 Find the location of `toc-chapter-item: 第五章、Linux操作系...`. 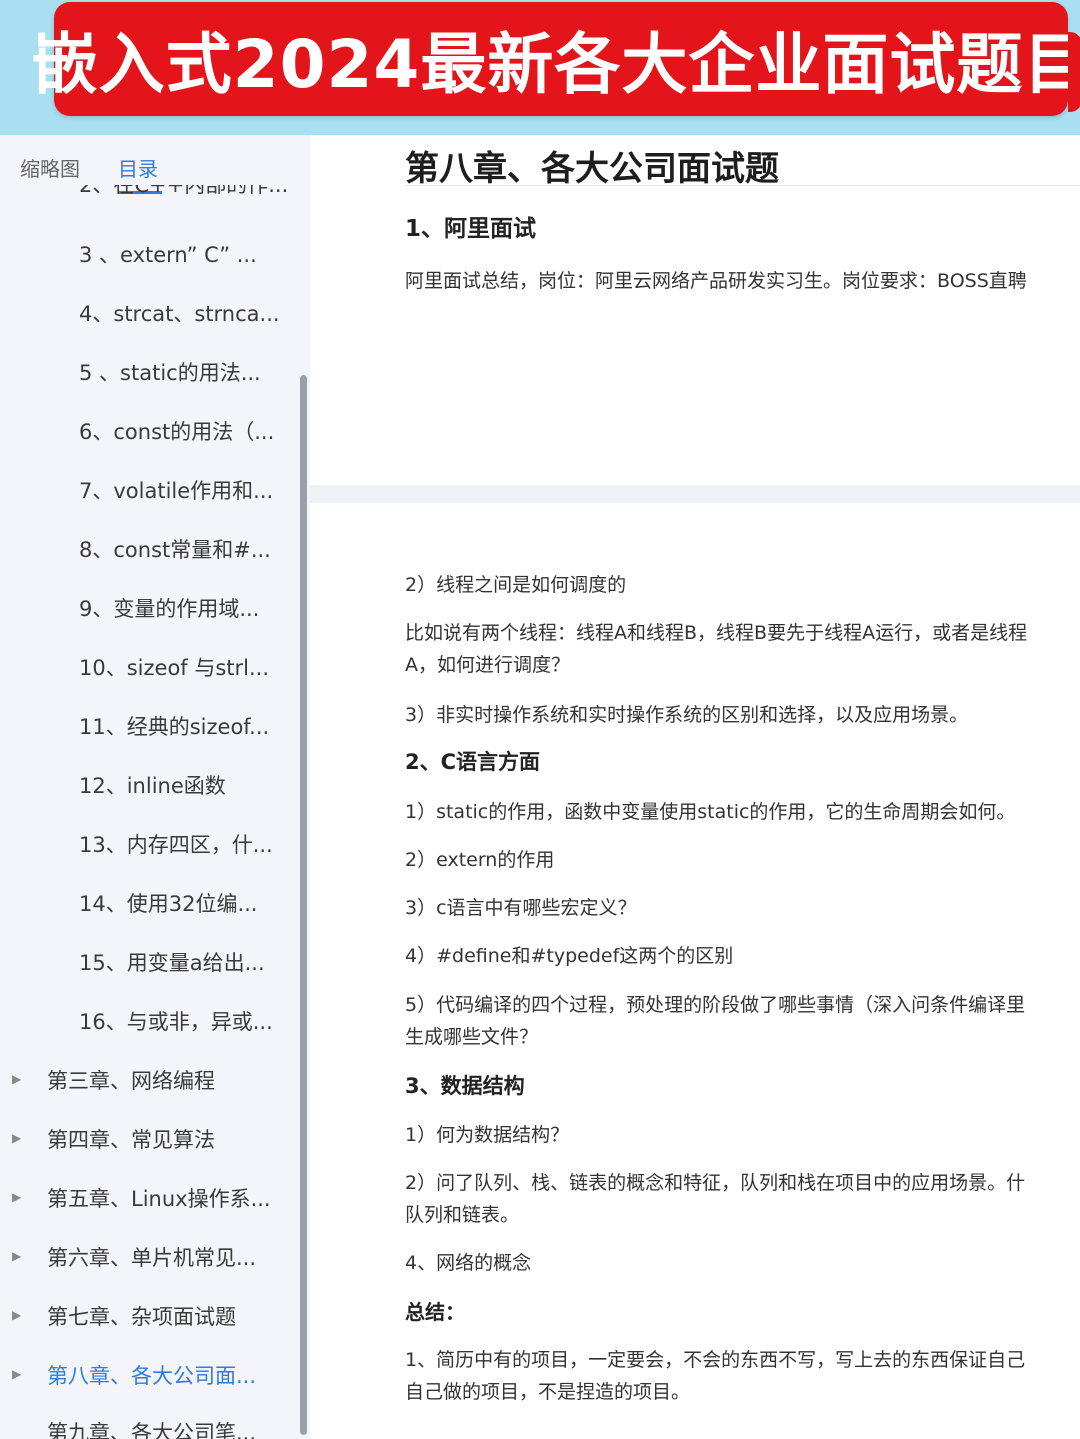

toc-chapter-item: 第五章、Linux操作系... is located at coordinates (159, 1198).